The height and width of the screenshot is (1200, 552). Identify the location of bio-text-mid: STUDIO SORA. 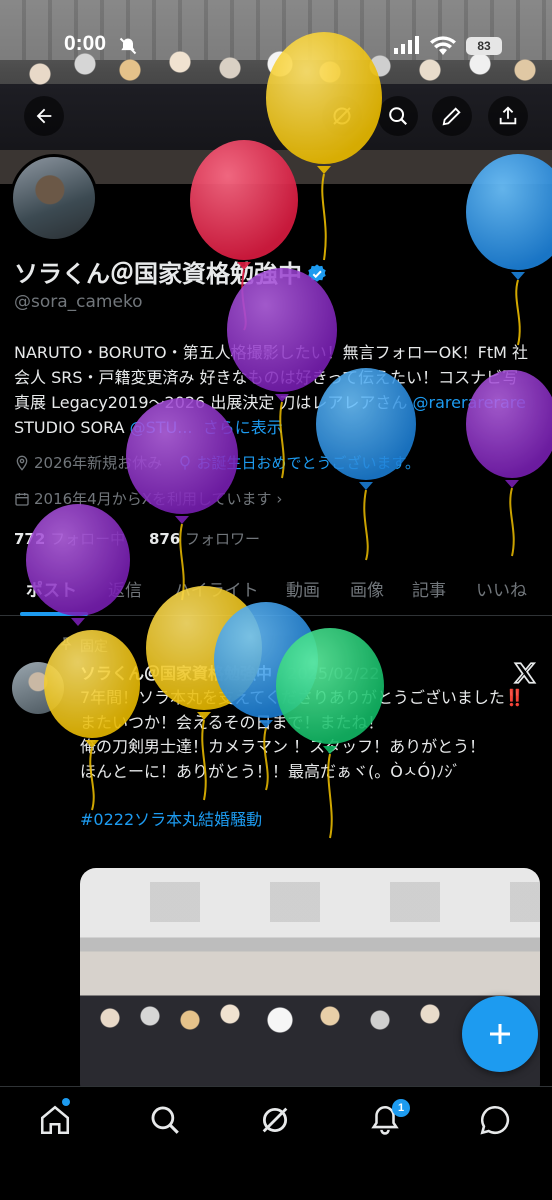
(72, 427).